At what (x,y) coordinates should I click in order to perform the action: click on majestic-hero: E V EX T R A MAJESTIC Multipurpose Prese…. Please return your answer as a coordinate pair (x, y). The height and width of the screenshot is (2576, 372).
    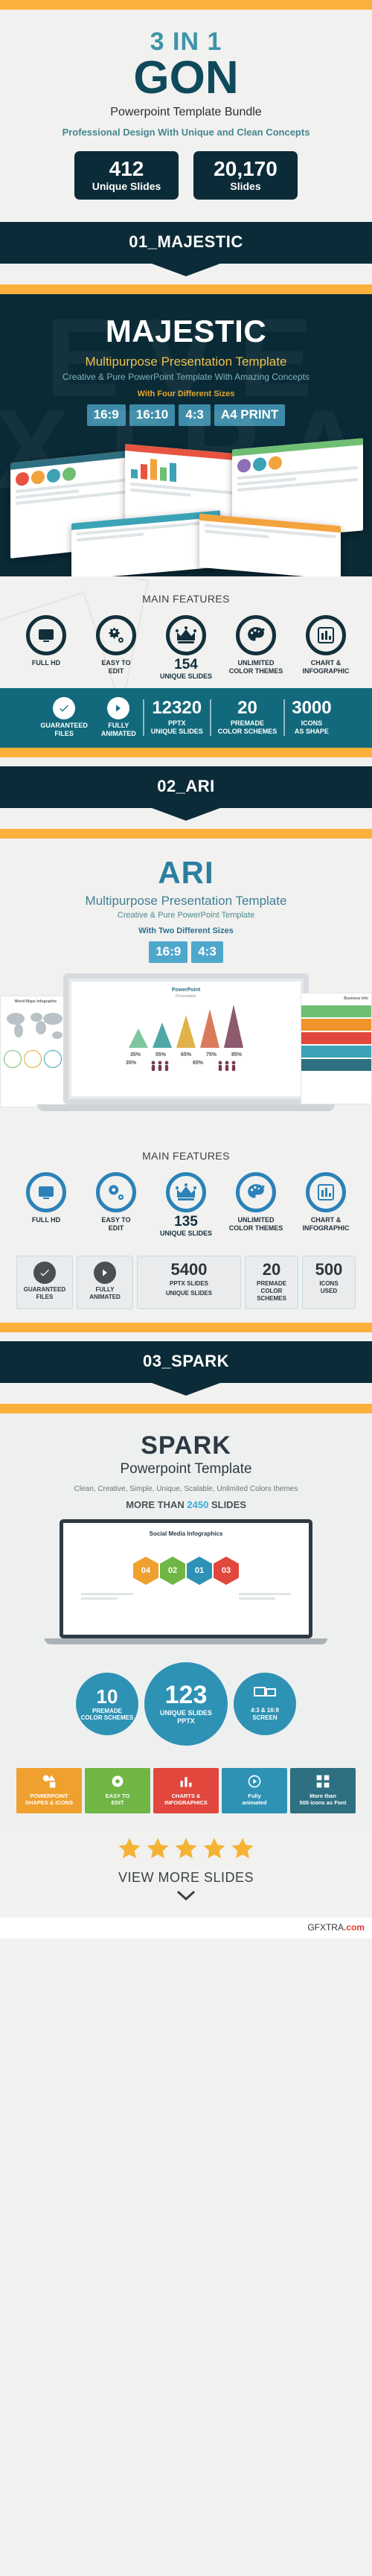
    Looking at the image, I should click on (186, 435).